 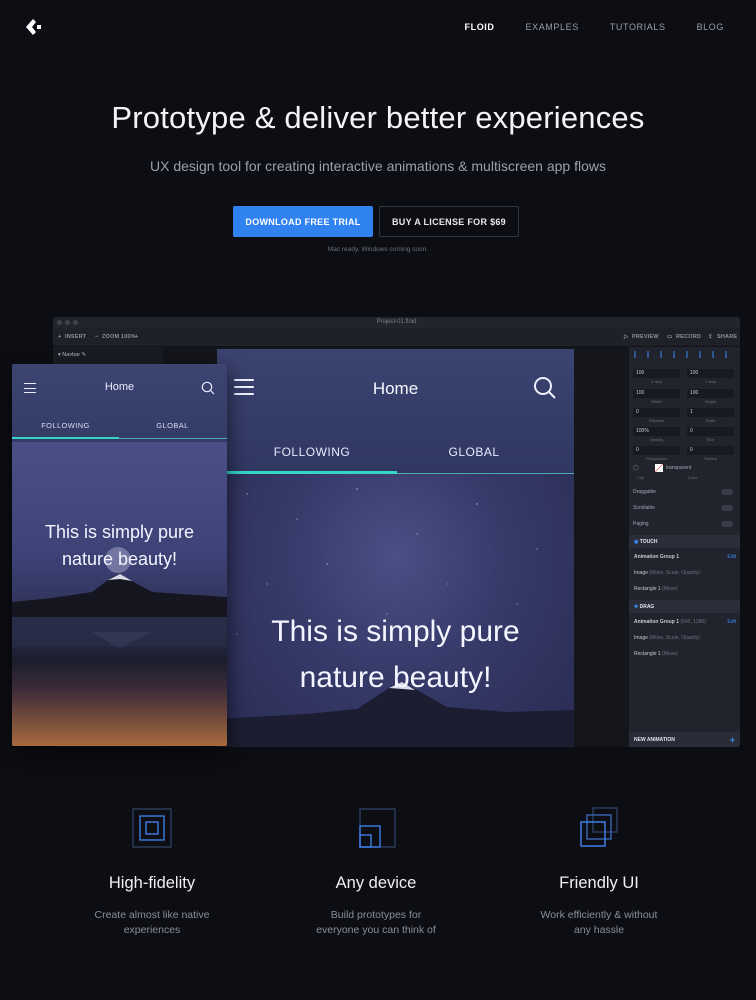 What do you see at coordinates (727, 524) in the screenshot?
I see `paging-toggle` at bounding box center [727, 524].